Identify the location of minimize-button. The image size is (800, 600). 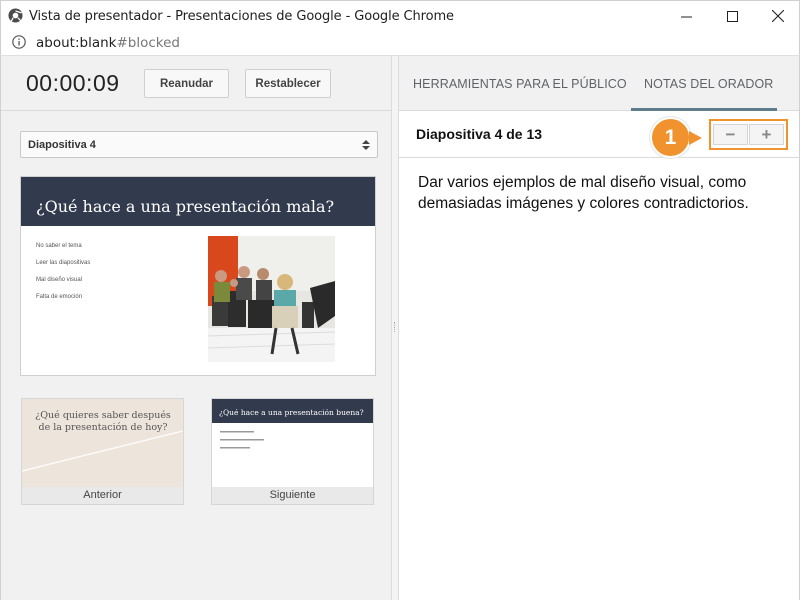
(686, 16).